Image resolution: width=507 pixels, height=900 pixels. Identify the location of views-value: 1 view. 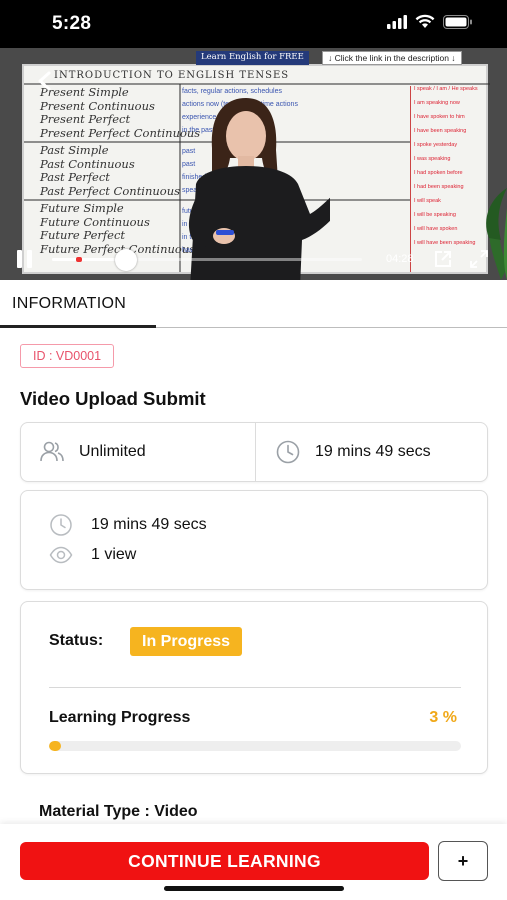
(114, 554).